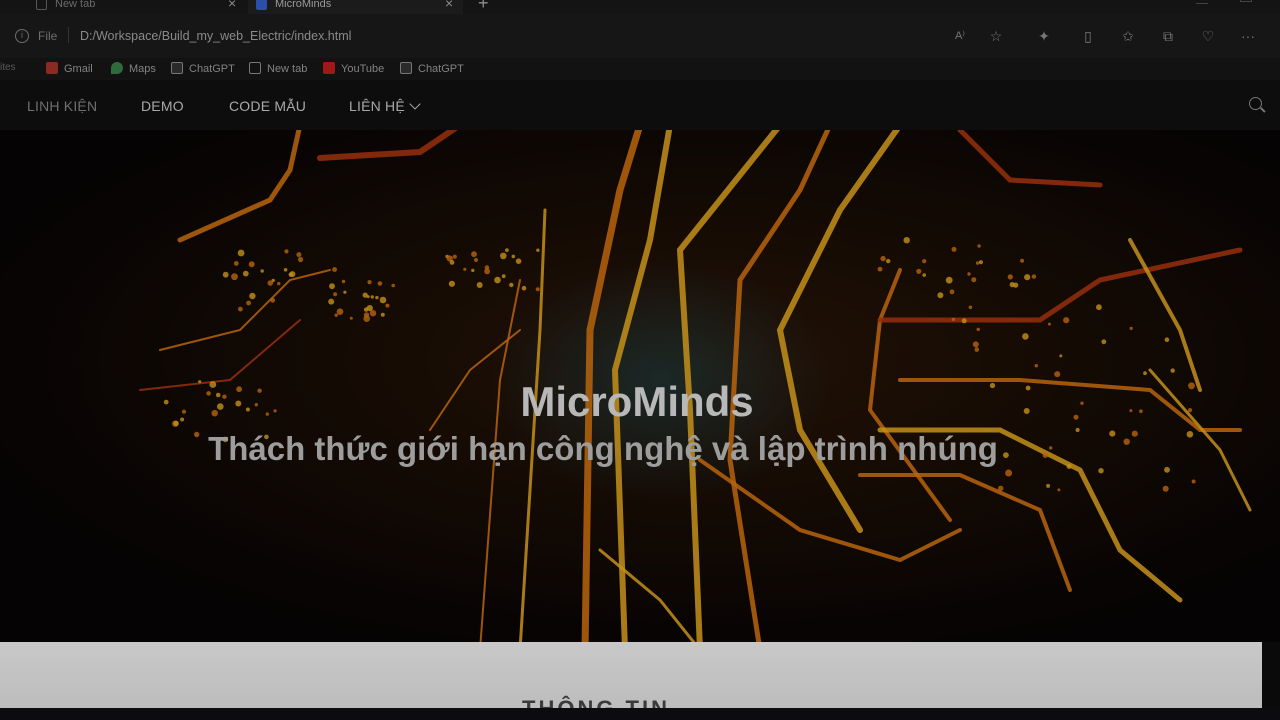 The image size is (1280, 720). What do you see at coordinates (1246, 1) in the screenshot?
I see `maximize-icon` at bounding box center [1246, 1].